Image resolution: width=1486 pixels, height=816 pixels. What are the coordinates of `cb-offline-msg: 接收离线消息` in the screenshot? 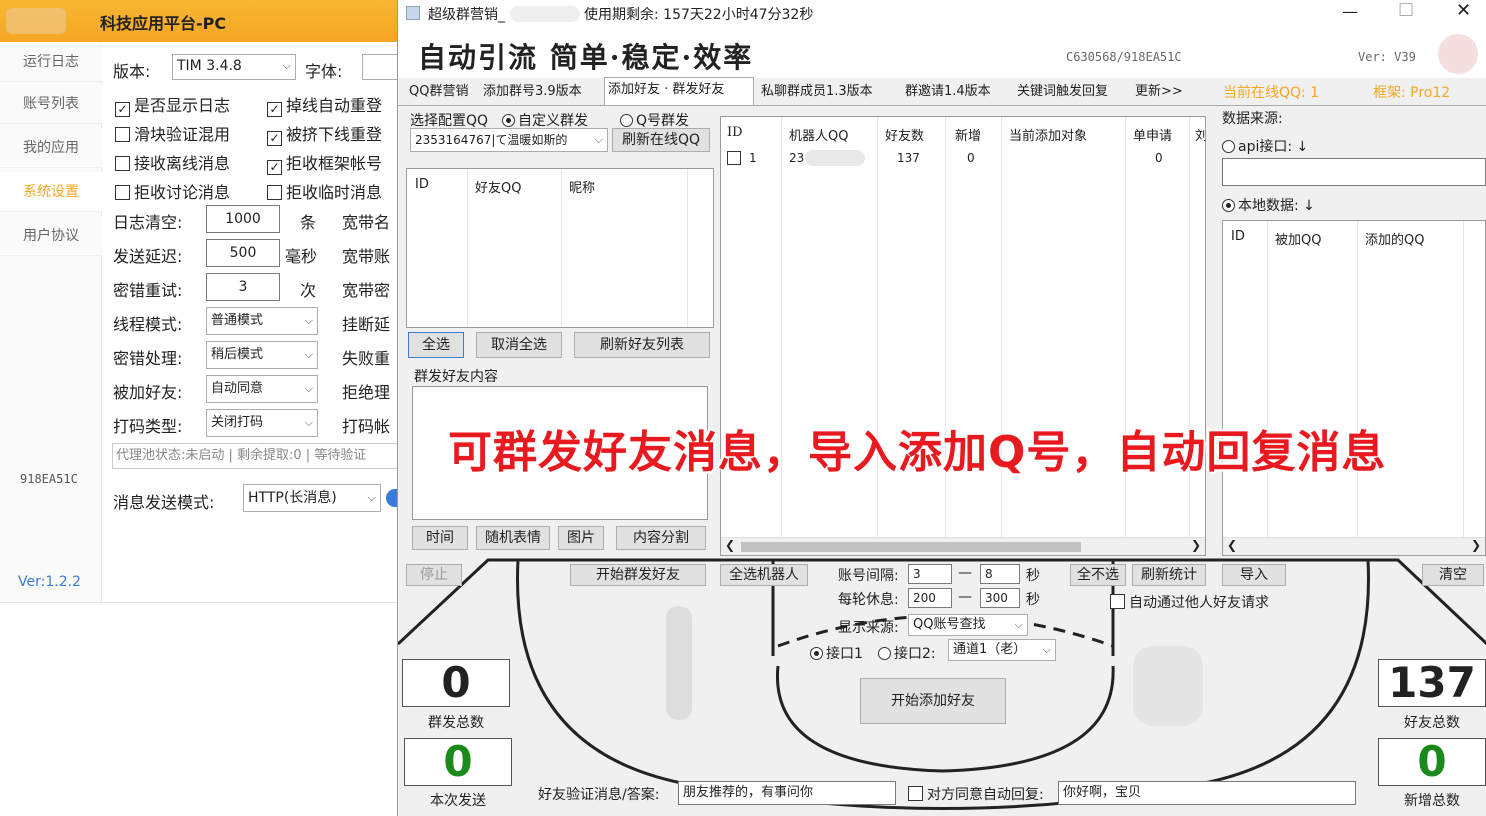 It's located at (172, 162).